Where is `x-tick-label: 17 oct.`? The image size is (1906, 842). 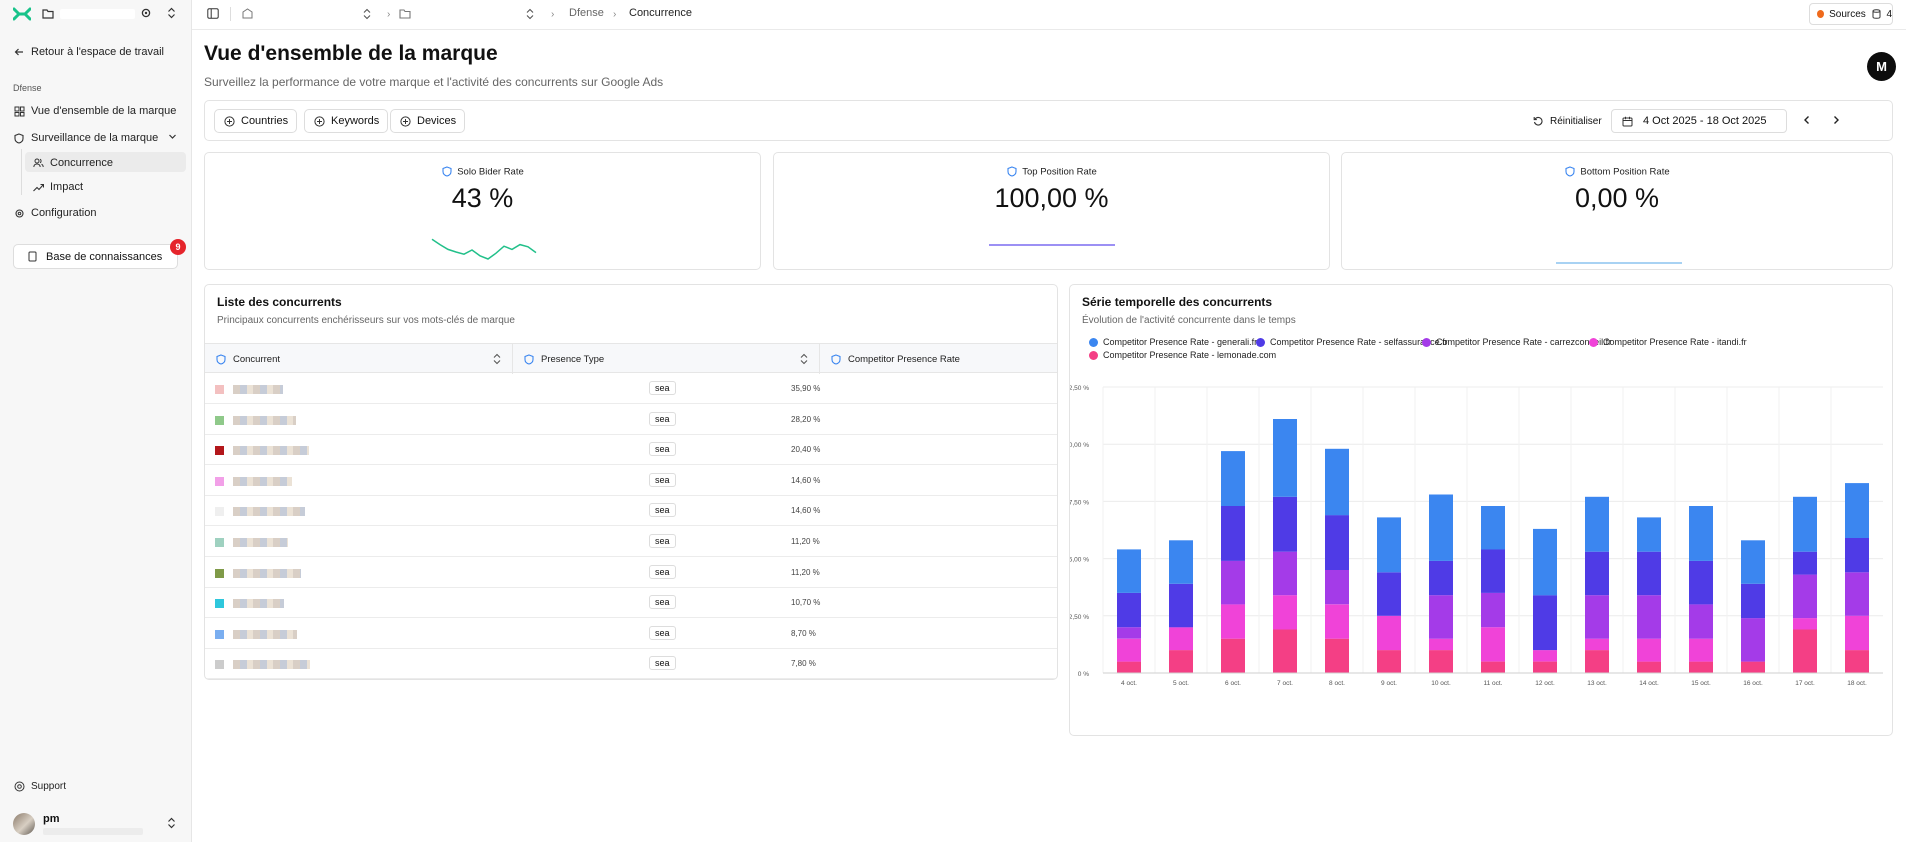 x-tick-label: 17 oct. is located at coordinates (1805, 683).